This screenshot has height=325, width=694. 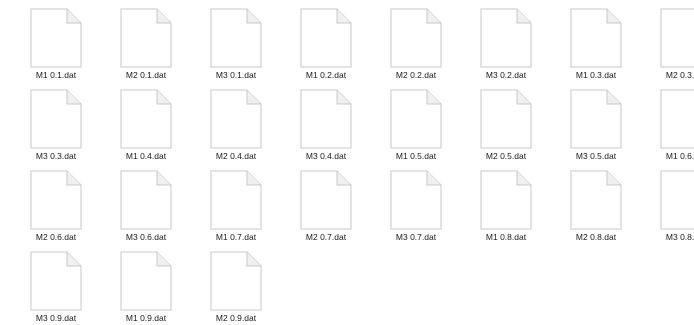 I want to click on file-name-label: M2 0.2.dat, so click(x=416, y=75).